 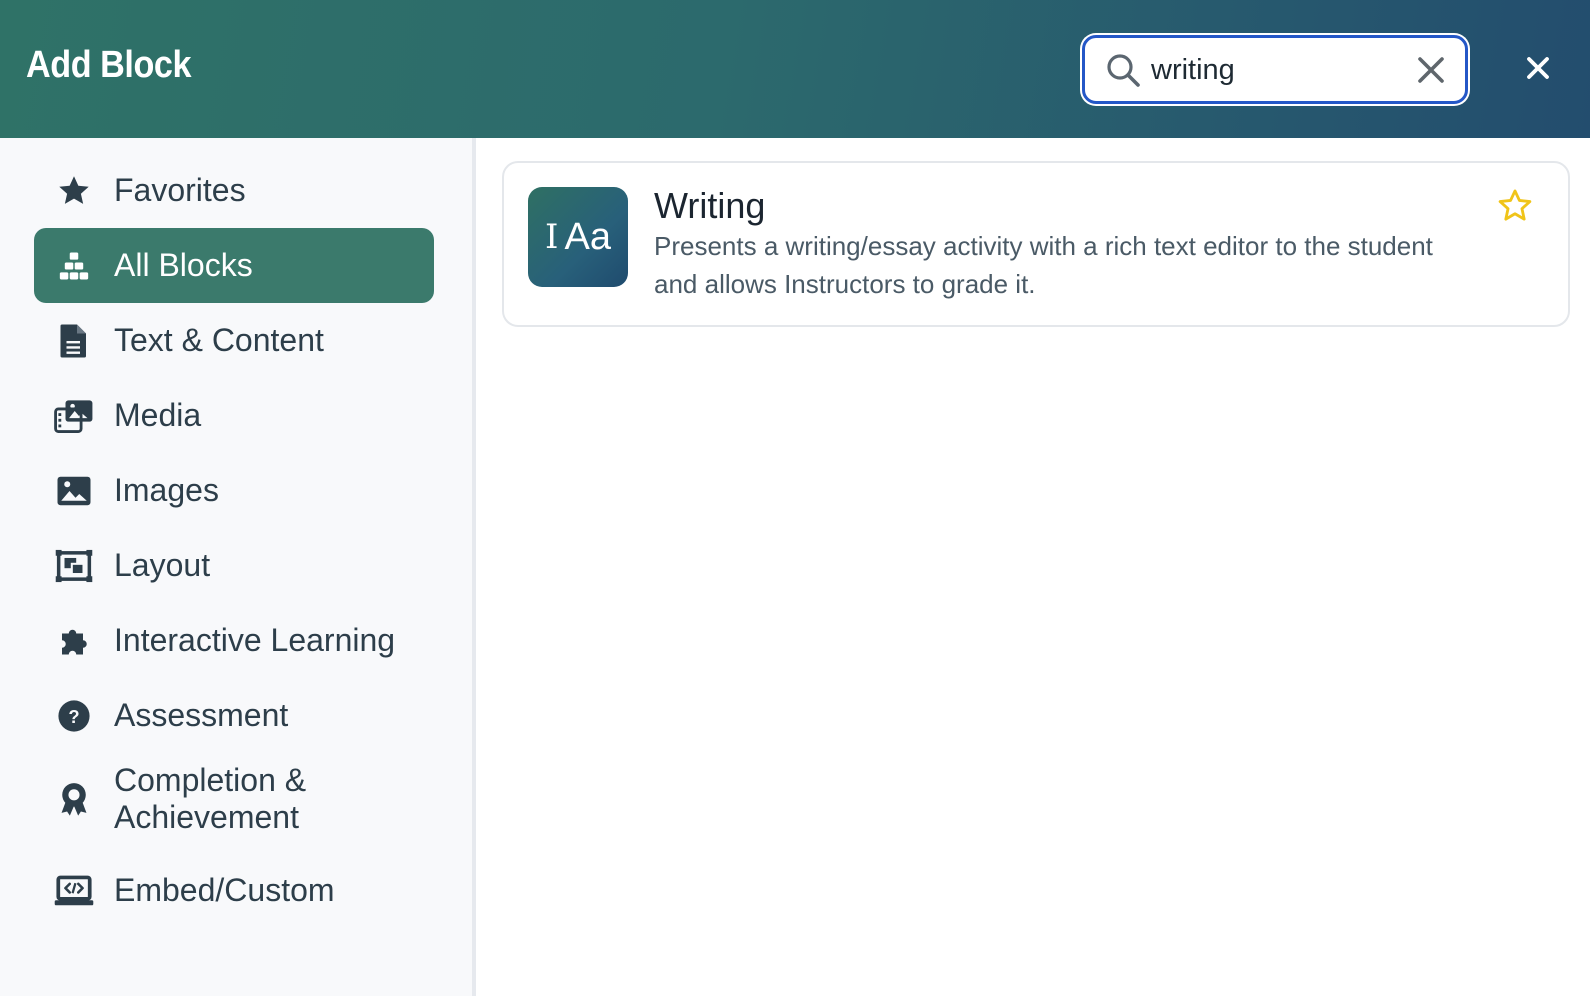 What do you see at coordinates (183, 265) in the screenshot?
I see `sidebar-item-label: All Blocks` at bounding box center [183, 265].